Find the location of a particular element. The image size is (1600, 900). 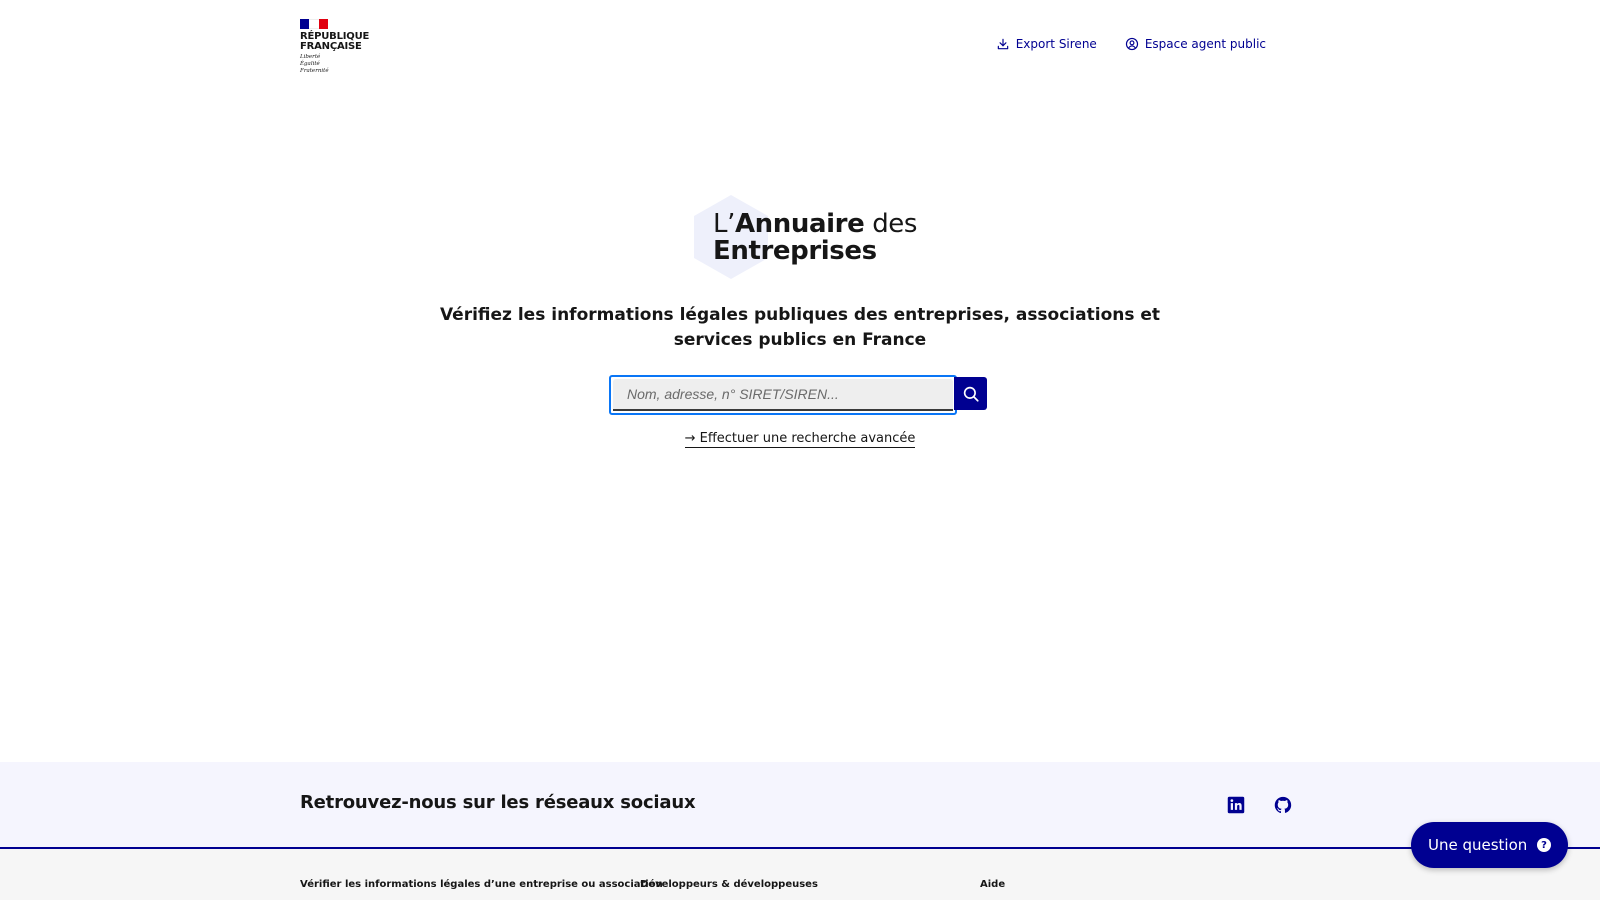

annuaire-logo: L’Annuaire des Entreprises is located at coordinates (824, 240).